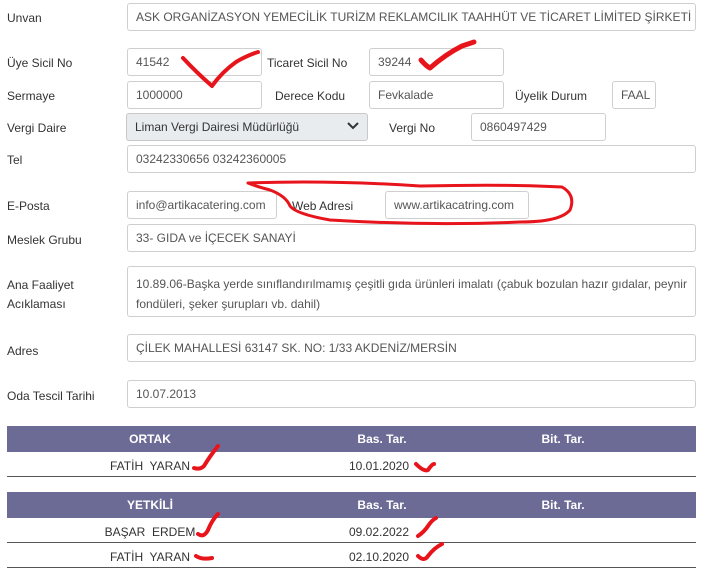 This screenshot has width=714, height=580. What do you see at coordinates (23, 351) in the screenshot?
I see `adres-label: Adres` at bounding box center [23, 351].